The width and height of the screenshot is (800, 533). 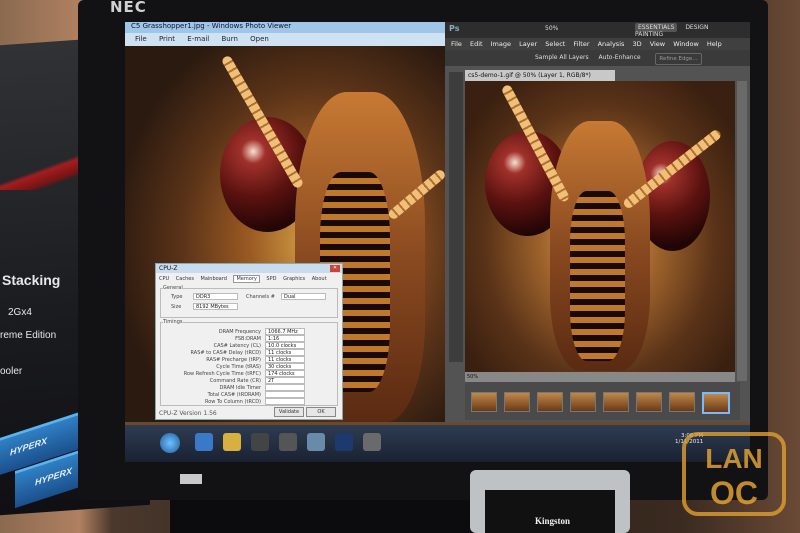 What do you see at coordinates (303, 296) in the screenshot?
I see `channels-value: Dual` at bounding box center [303, 296].